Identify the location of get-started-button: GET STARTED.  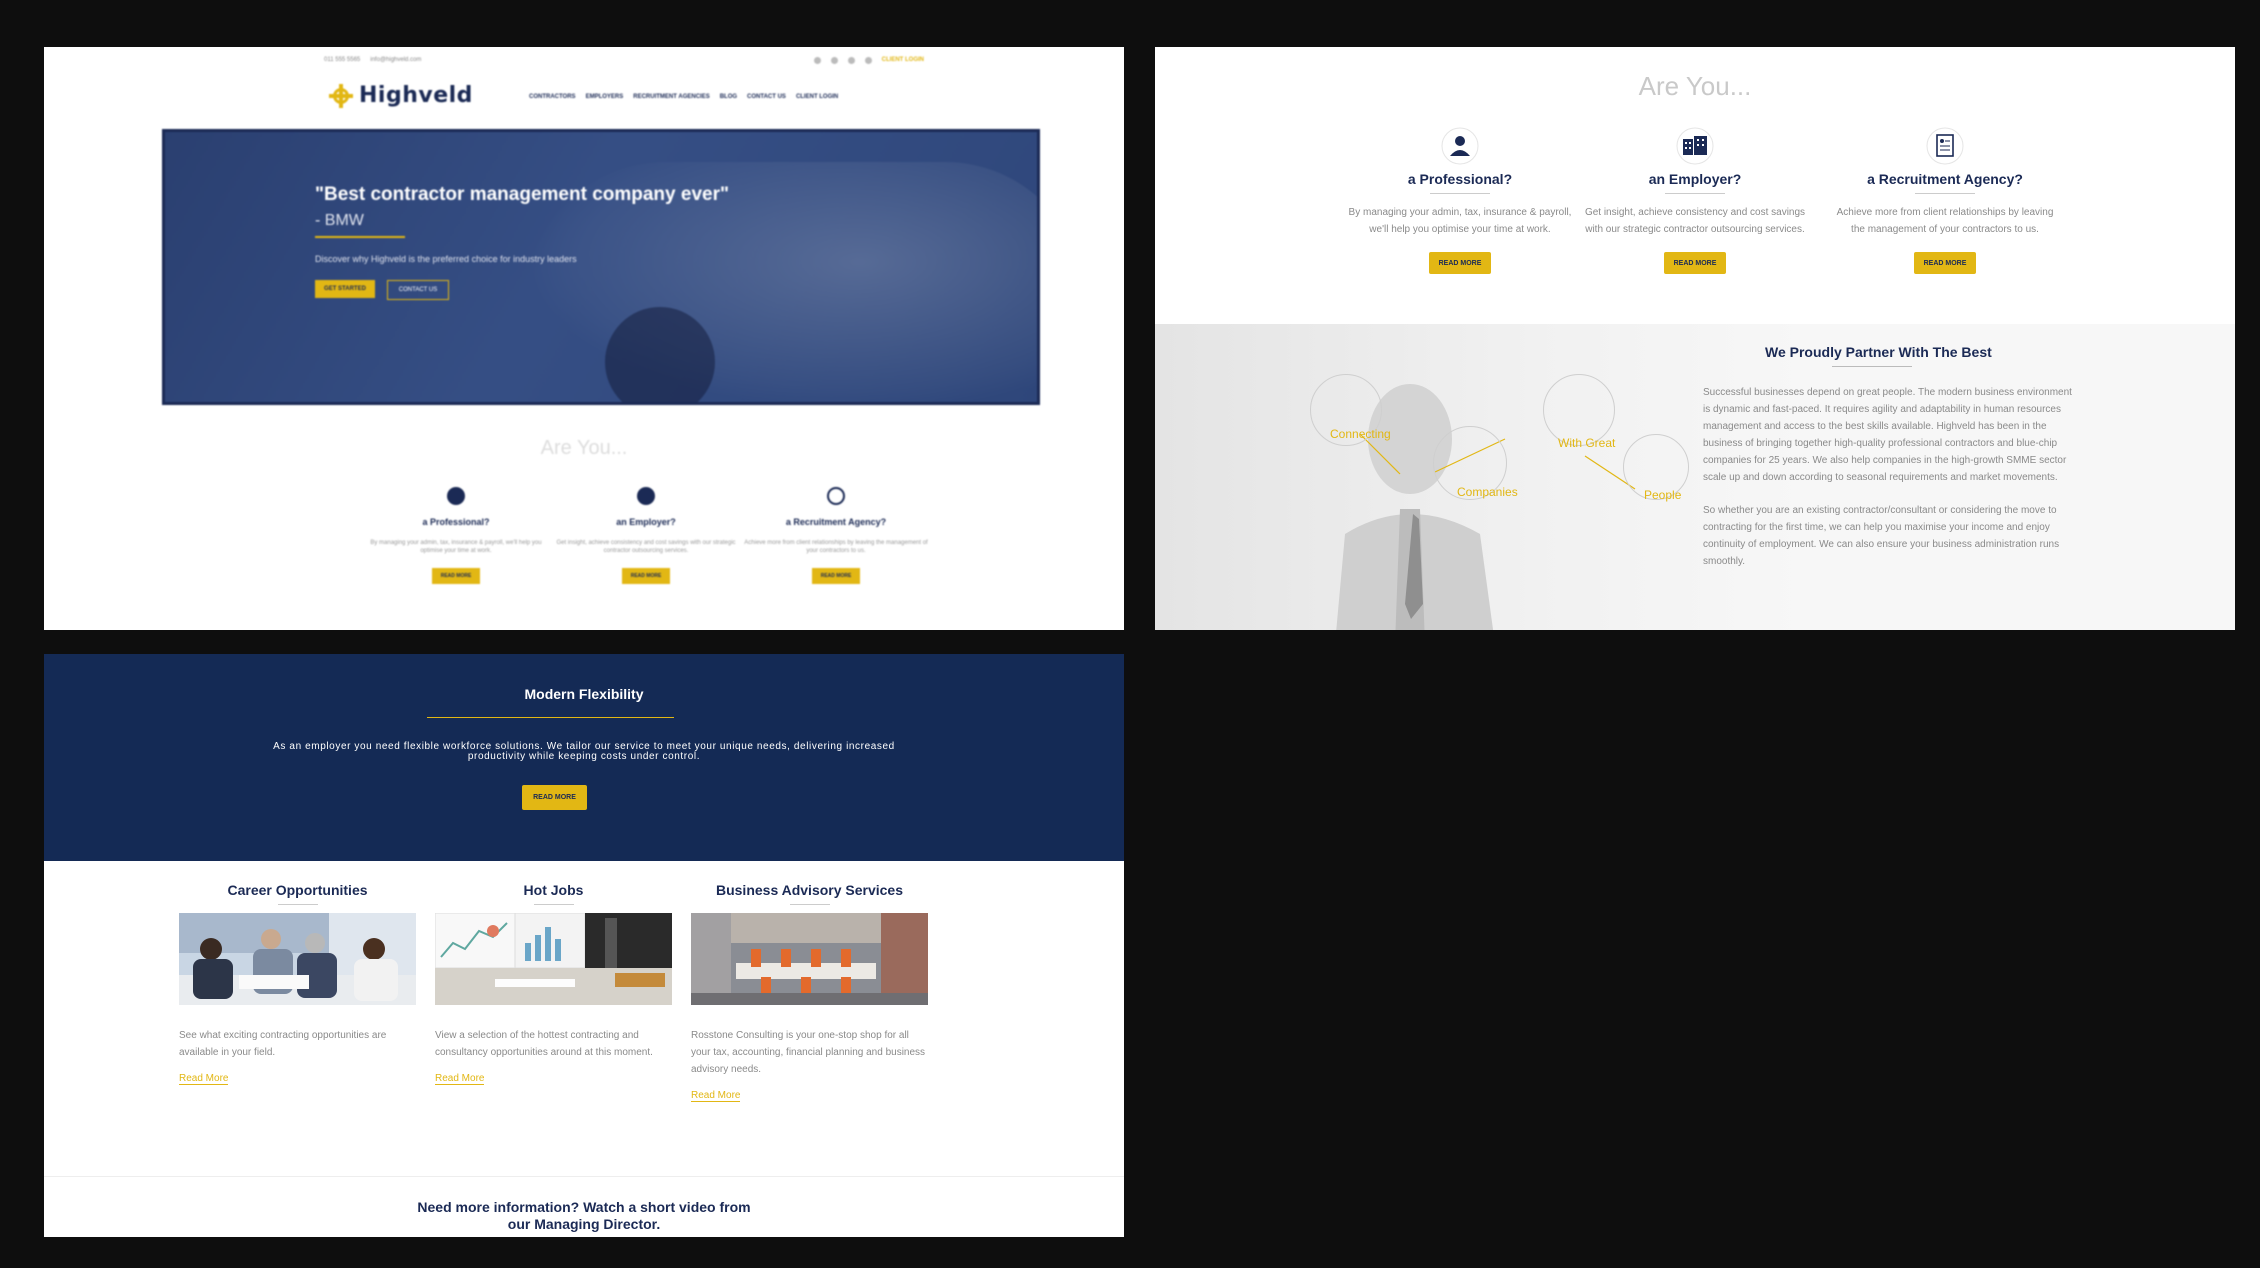
(345, 289).